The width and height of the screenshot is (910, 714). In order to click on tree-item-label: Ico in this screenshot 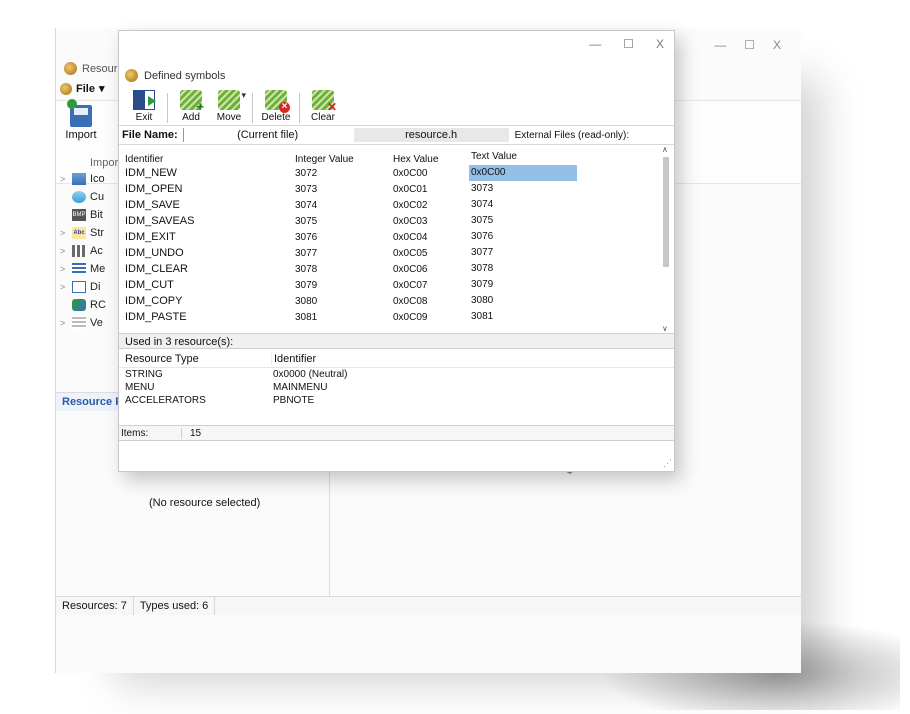, I will do `click(97, 179)`.